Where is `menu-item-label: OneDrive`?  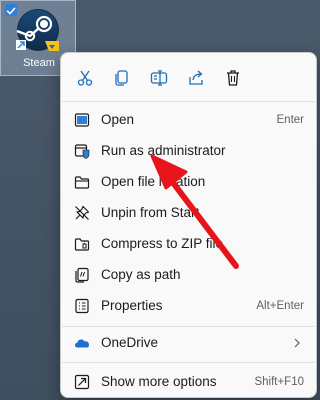 menu-item-label: OneDrive is located at coordinates (130, 342).